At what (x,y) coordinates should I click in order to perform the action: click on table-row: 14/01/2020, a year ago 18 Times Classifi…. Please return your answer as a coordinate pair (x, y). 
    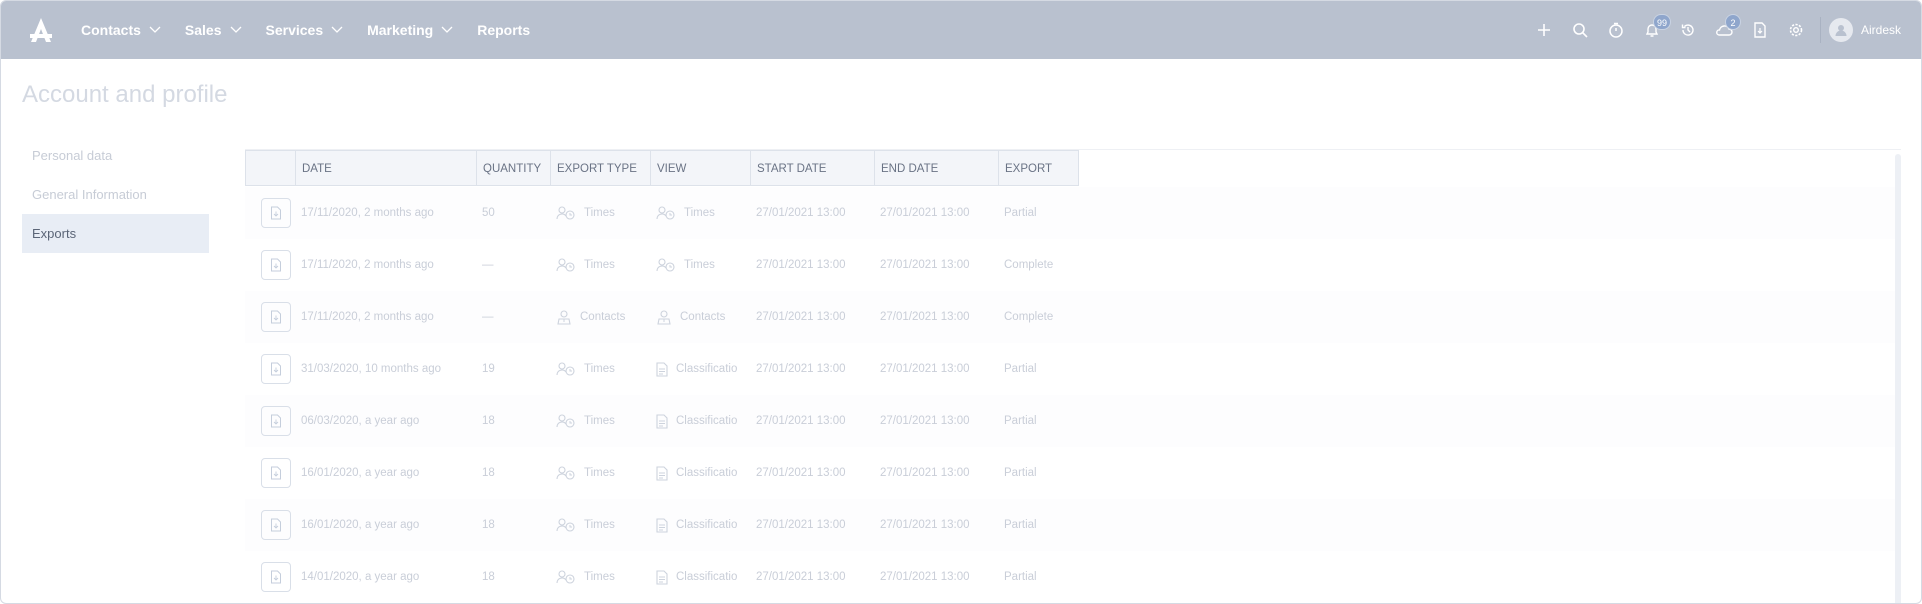
    Looking at the image, I should click on (1073, 577).